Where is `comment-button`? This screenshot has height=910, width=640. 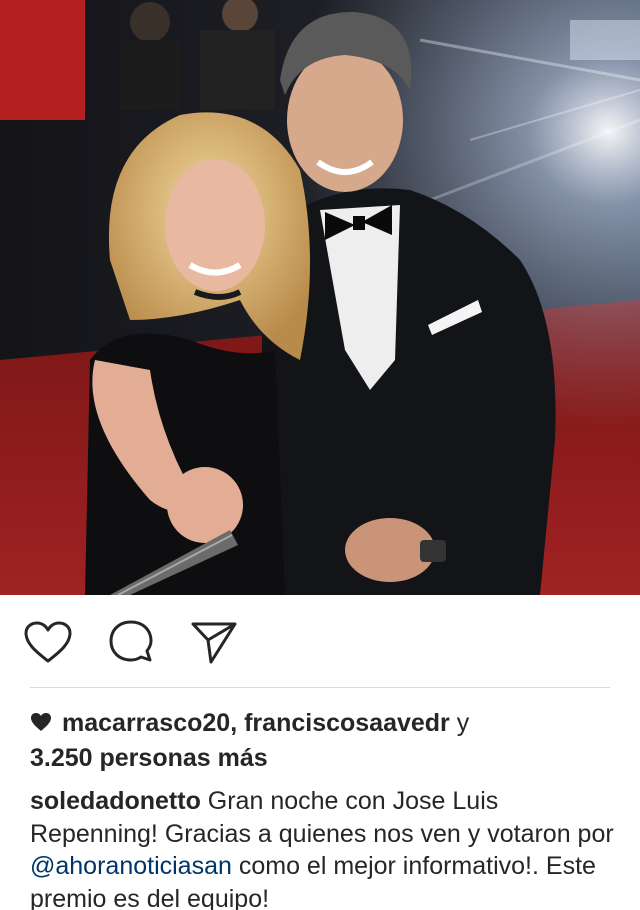
comment-button is located at coordinates (131, 642).